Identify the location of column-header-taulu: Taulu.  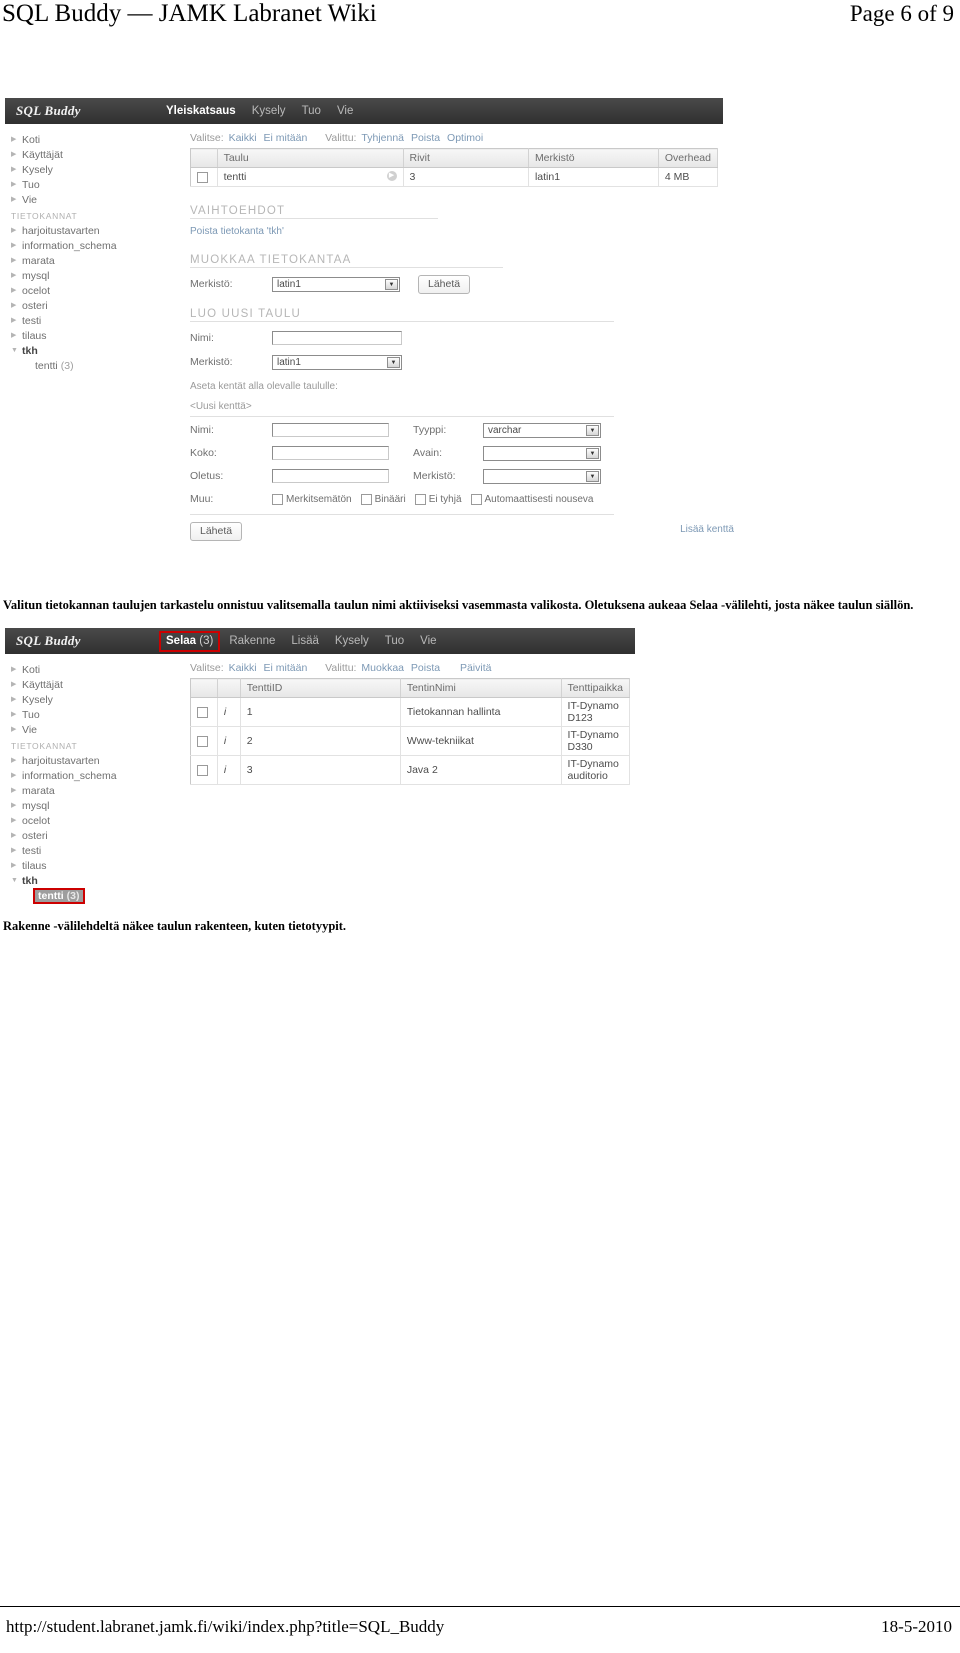
(310, 158).